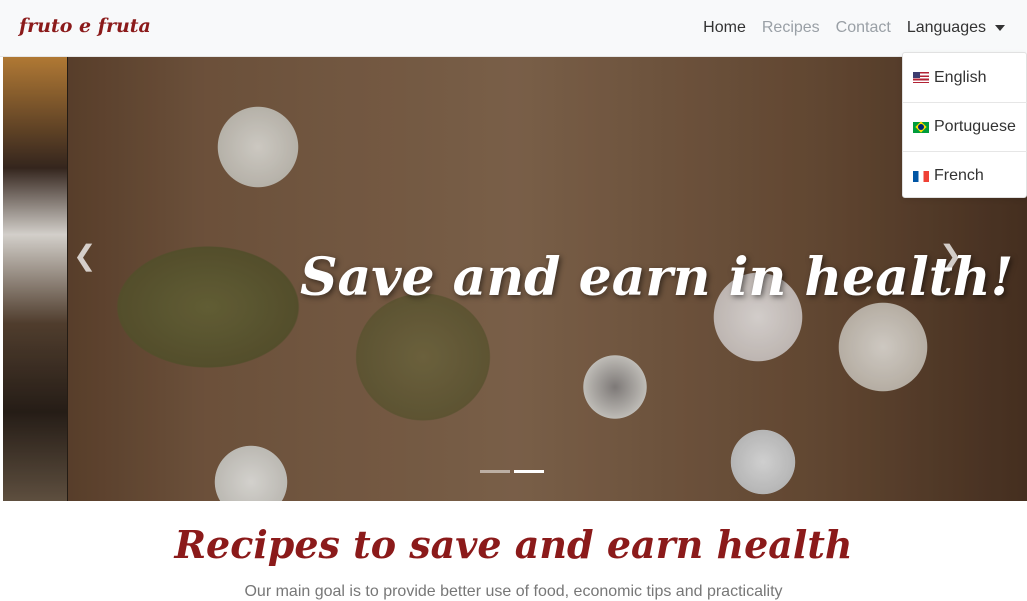 This screenshot has height=601, width=1027. I want to click on language-label: English, so click(960, 77).